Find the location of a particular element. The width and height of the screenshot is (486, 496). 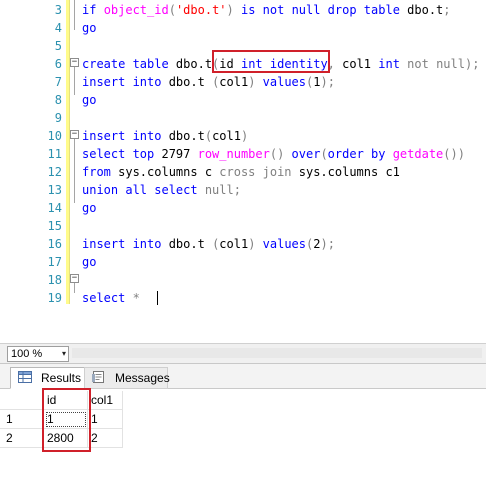

id-column-highlight-box is located at coordinates (66, 420).